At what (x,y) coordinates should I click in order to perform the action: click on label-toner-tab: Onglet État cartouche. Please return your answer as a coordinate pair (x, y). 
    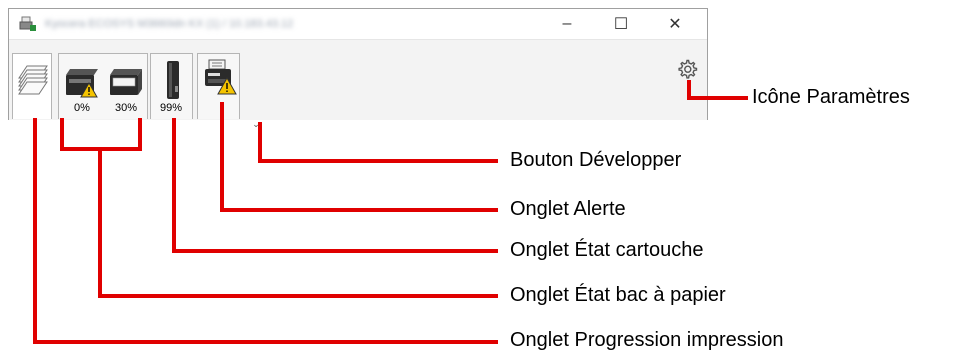
    Looking at the image, I should click on (607, 250).